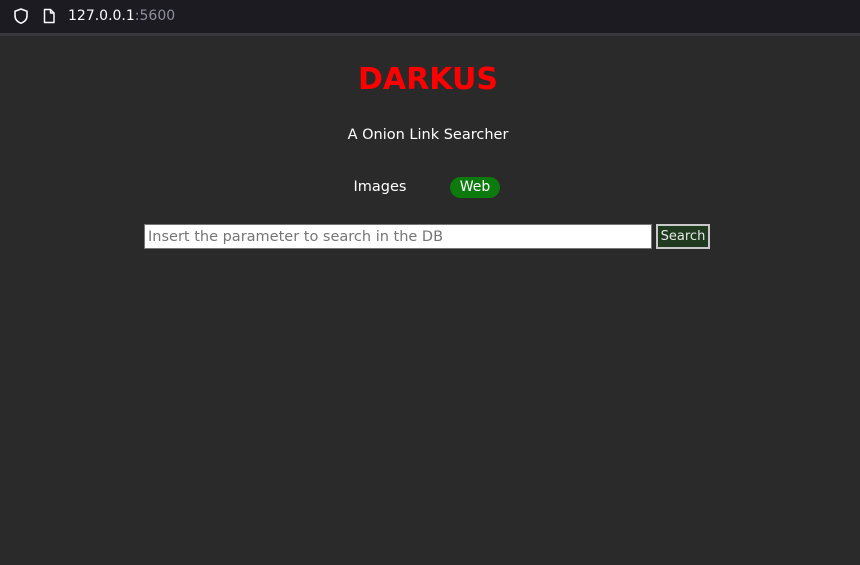 The width and height of the screenshot is (860, 565). Describe the element at coordinates (21, 16) in the screenshot. I see `shield-icon` at that location.